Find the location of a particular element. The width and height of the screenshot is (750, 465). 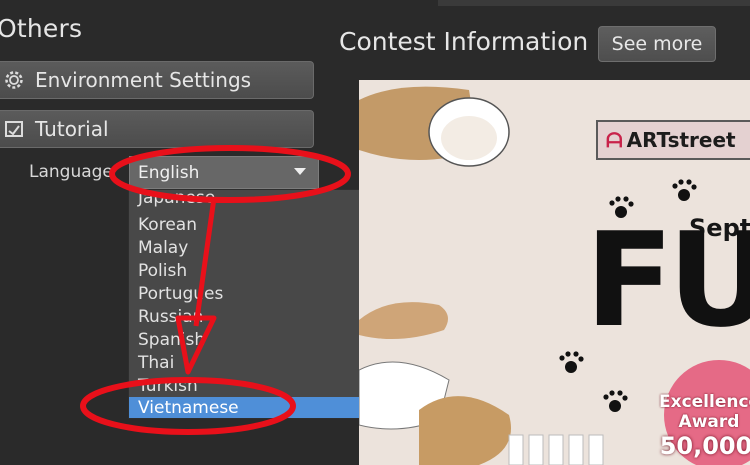

tutorial-icon is located at coordinates (14, 129).